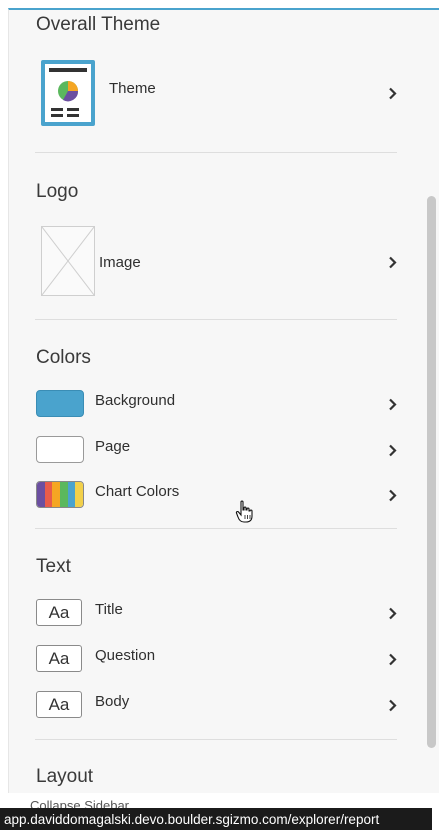 This screenshot has height=830, width=440. I want to click on chart-colors-swatch, so click(60, 494).